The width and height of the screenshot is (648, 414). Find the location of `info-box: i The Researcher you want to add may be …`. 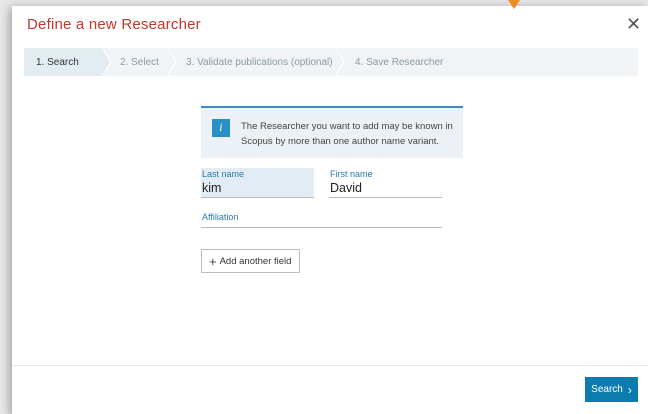

info-box: i The Researcher you want to add may be … is located at coordinates (332, 132).